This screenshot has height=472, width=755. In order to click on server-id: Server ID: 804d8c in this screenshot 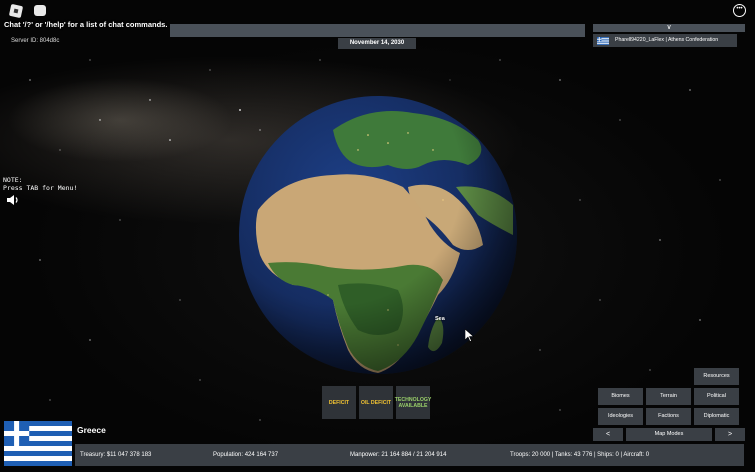, I will do `click(35, 41)`.